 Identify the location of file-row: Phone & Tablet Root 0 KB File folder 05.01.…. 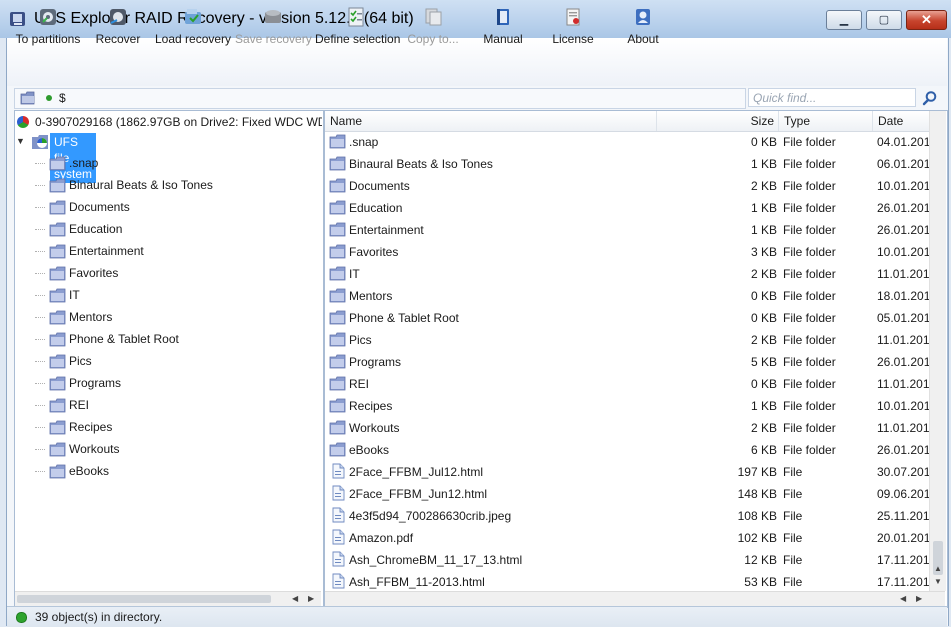
(627, 318).